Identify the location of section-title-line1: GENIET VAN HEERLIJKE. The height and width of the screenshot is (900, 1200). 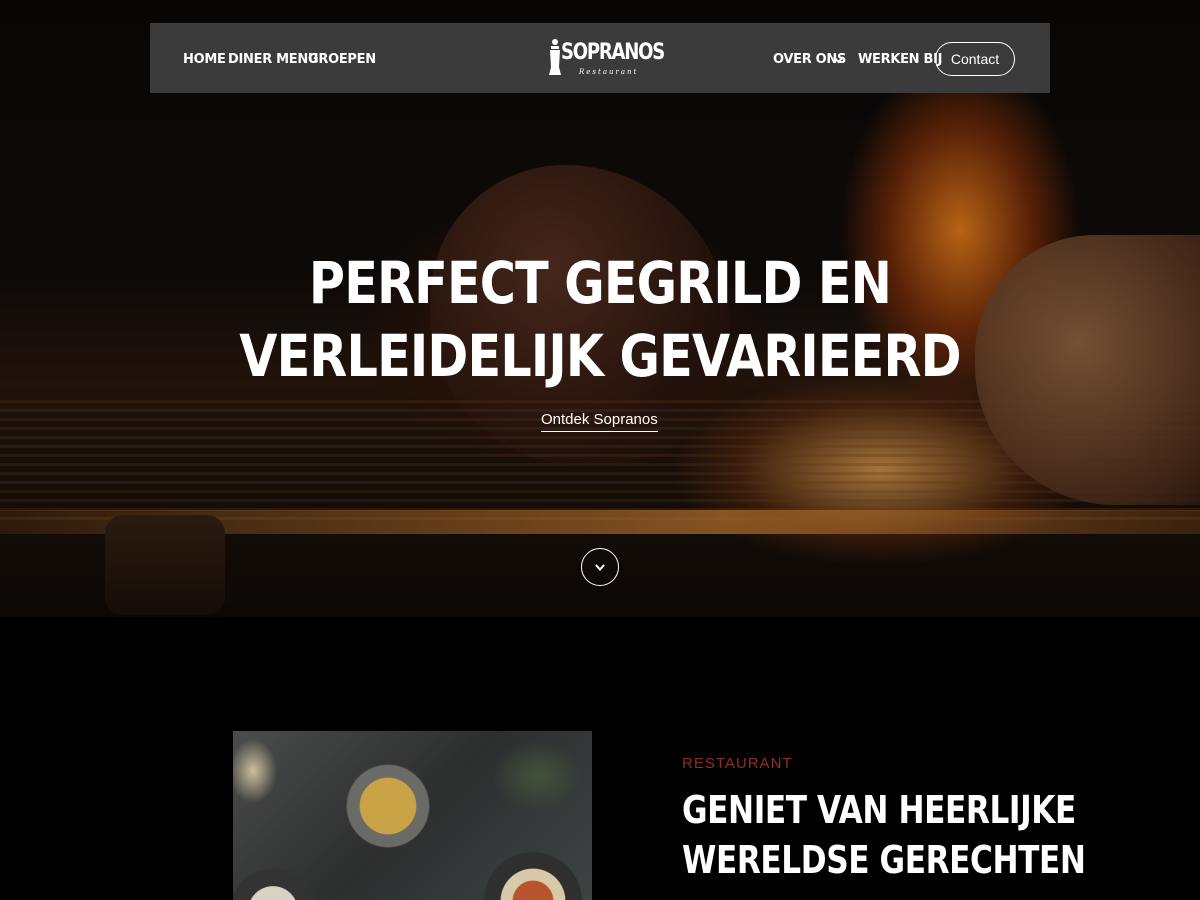
(879, 810).